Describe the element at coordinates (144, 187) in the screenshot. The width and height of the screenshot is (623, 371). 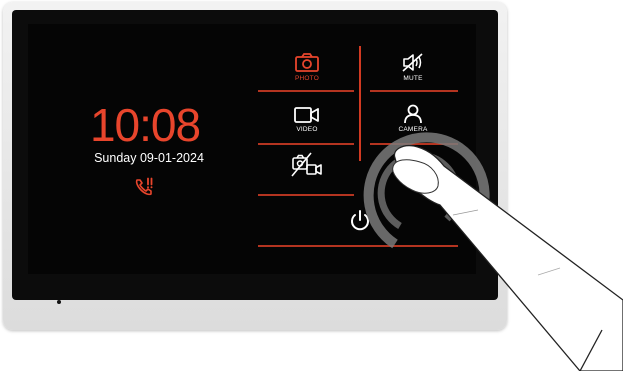
I see `phone-alert-icon` at that location.